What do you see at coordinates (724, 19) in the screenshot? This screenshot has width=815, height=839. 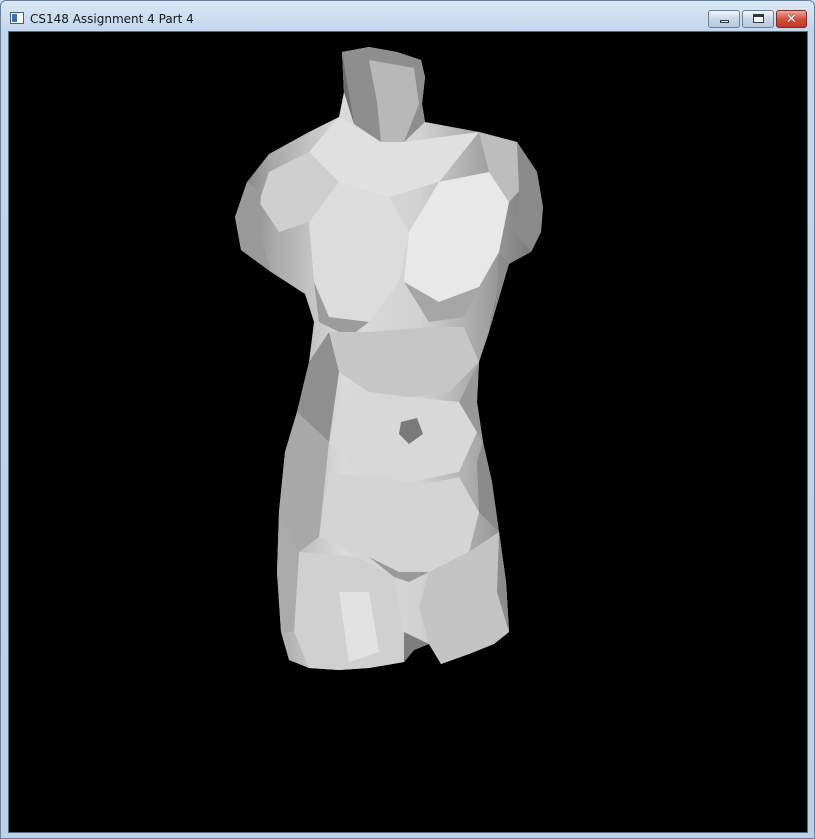 I see `minimize-button` at bounding box center [724, 19].